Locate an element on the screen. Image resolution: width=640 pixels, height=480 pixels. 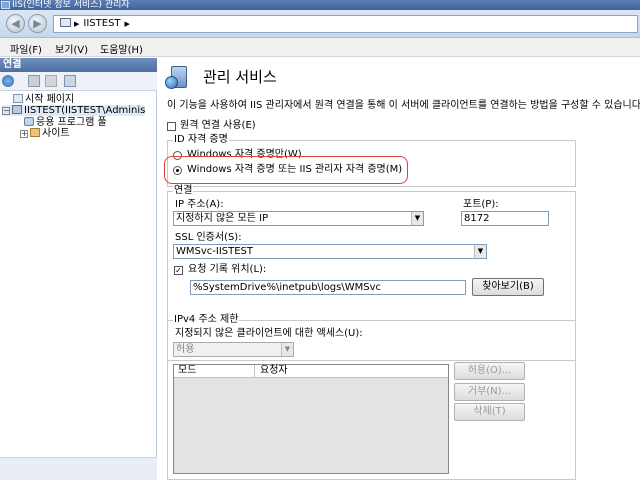
column-header-requester: 요청자 is located at coordinates (274, 371).